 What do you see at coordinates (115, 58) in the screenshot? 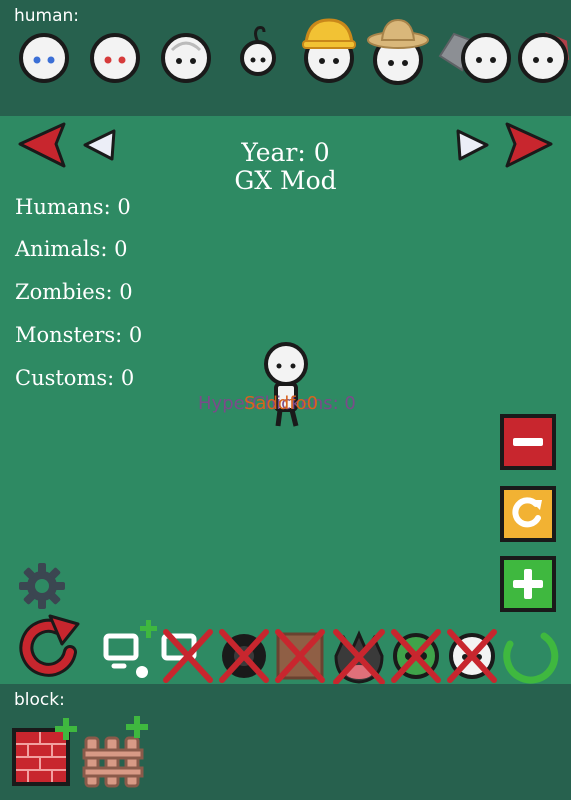
I see `human-red-eyes-icon` at bounding box center [115, 58].